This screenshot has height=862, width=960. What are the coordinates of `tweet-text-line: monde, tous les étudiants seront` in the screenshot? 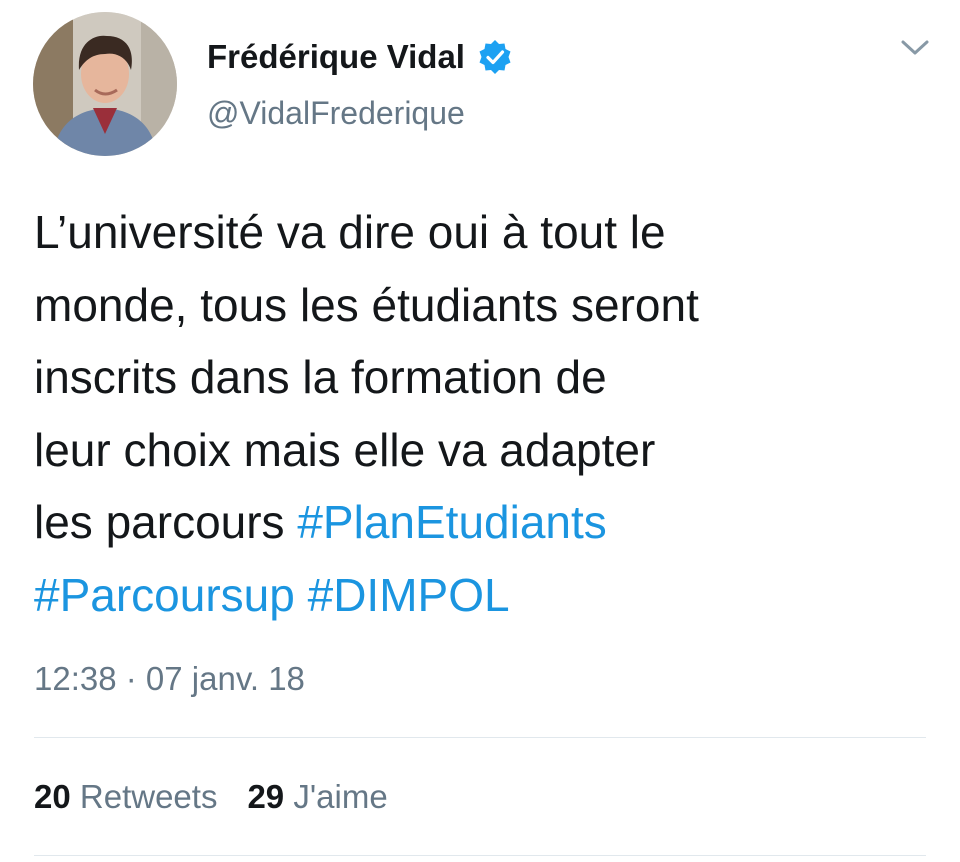 It's located at (484, 305).